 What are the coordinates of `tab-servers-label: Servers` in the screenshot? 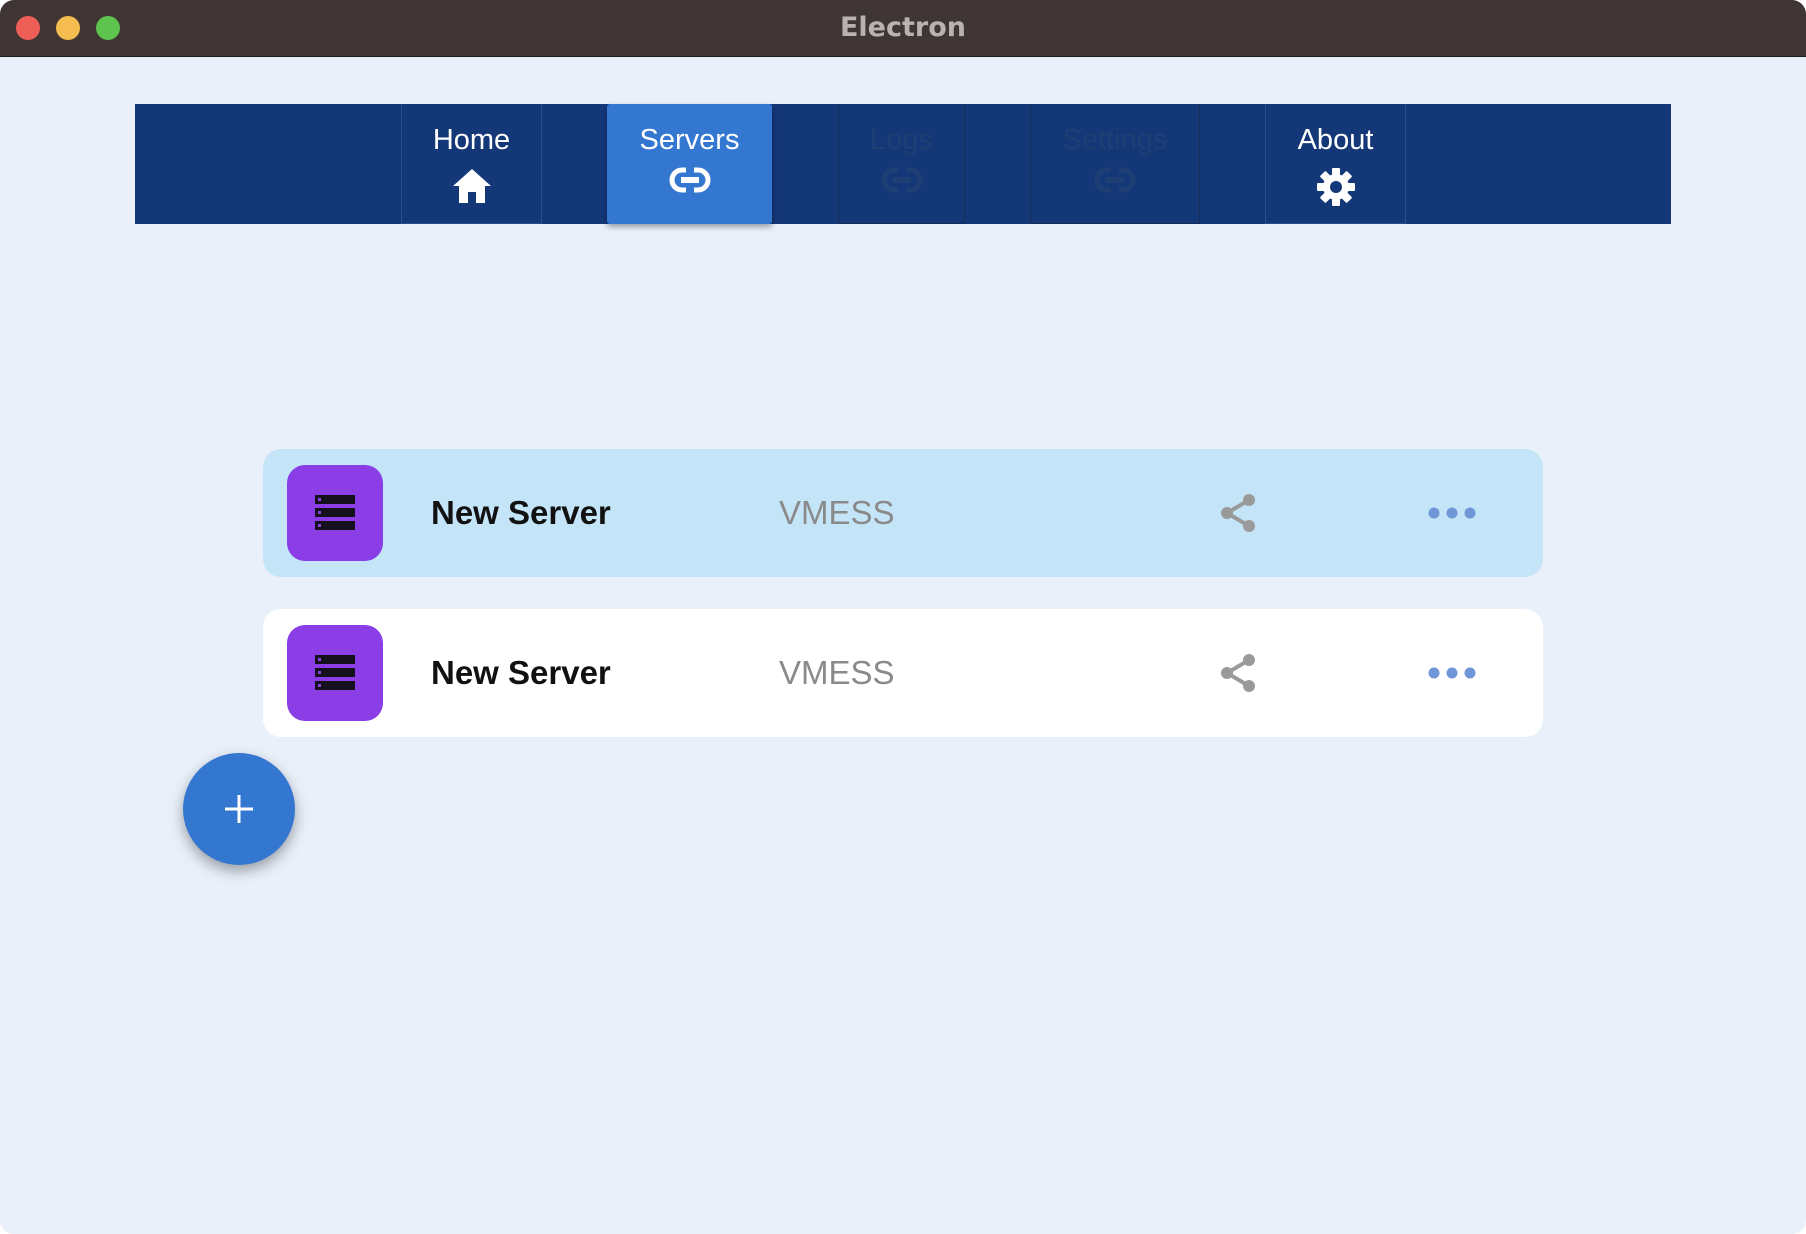 It's located at (689, 140).